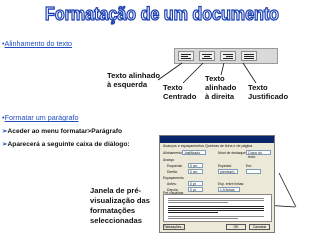  What do you see at coordinates (253, 171) in the screenshot?
I see `by-input` at bounding box center [253, 171].